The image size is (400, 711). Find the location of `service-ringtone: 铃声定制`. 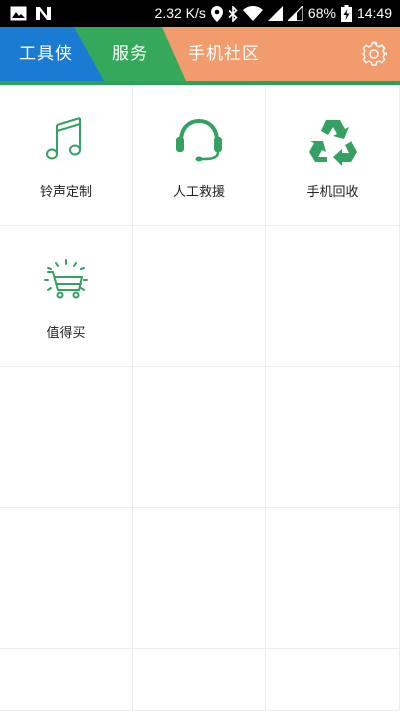

service-ringtone: 铃声定制 is located at coordinates (66, 155).